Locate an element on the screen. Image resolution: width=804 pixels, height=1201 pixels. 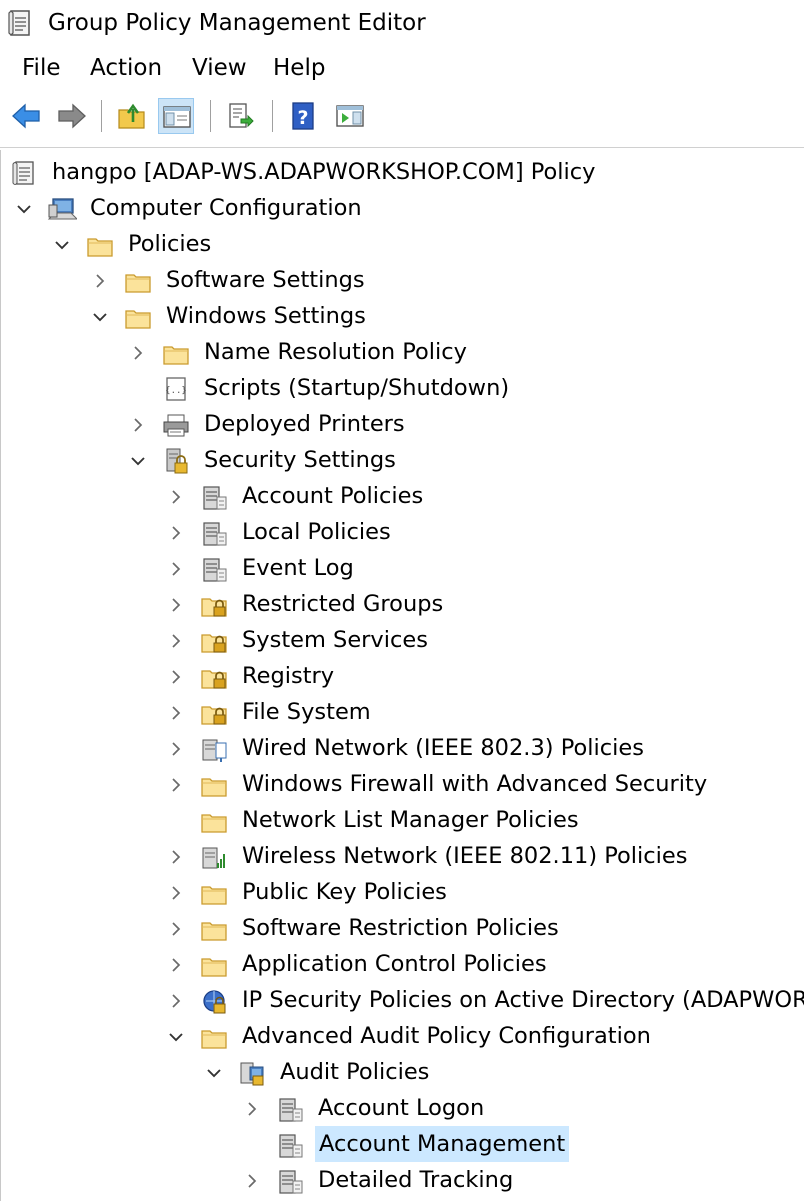
tree-node: Application Control Policies is located at coordinates (402, 965).